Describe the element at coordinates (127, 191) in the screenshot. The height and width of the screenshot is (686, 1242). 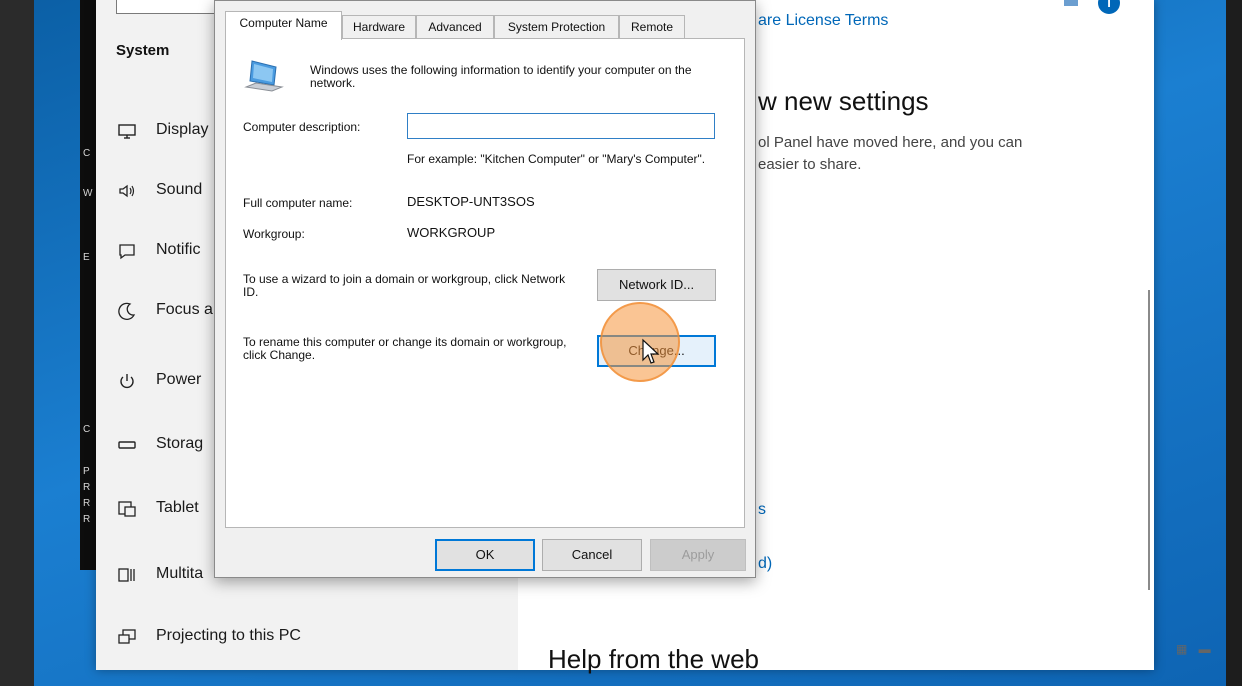
I see `speaker-icon` at that location.